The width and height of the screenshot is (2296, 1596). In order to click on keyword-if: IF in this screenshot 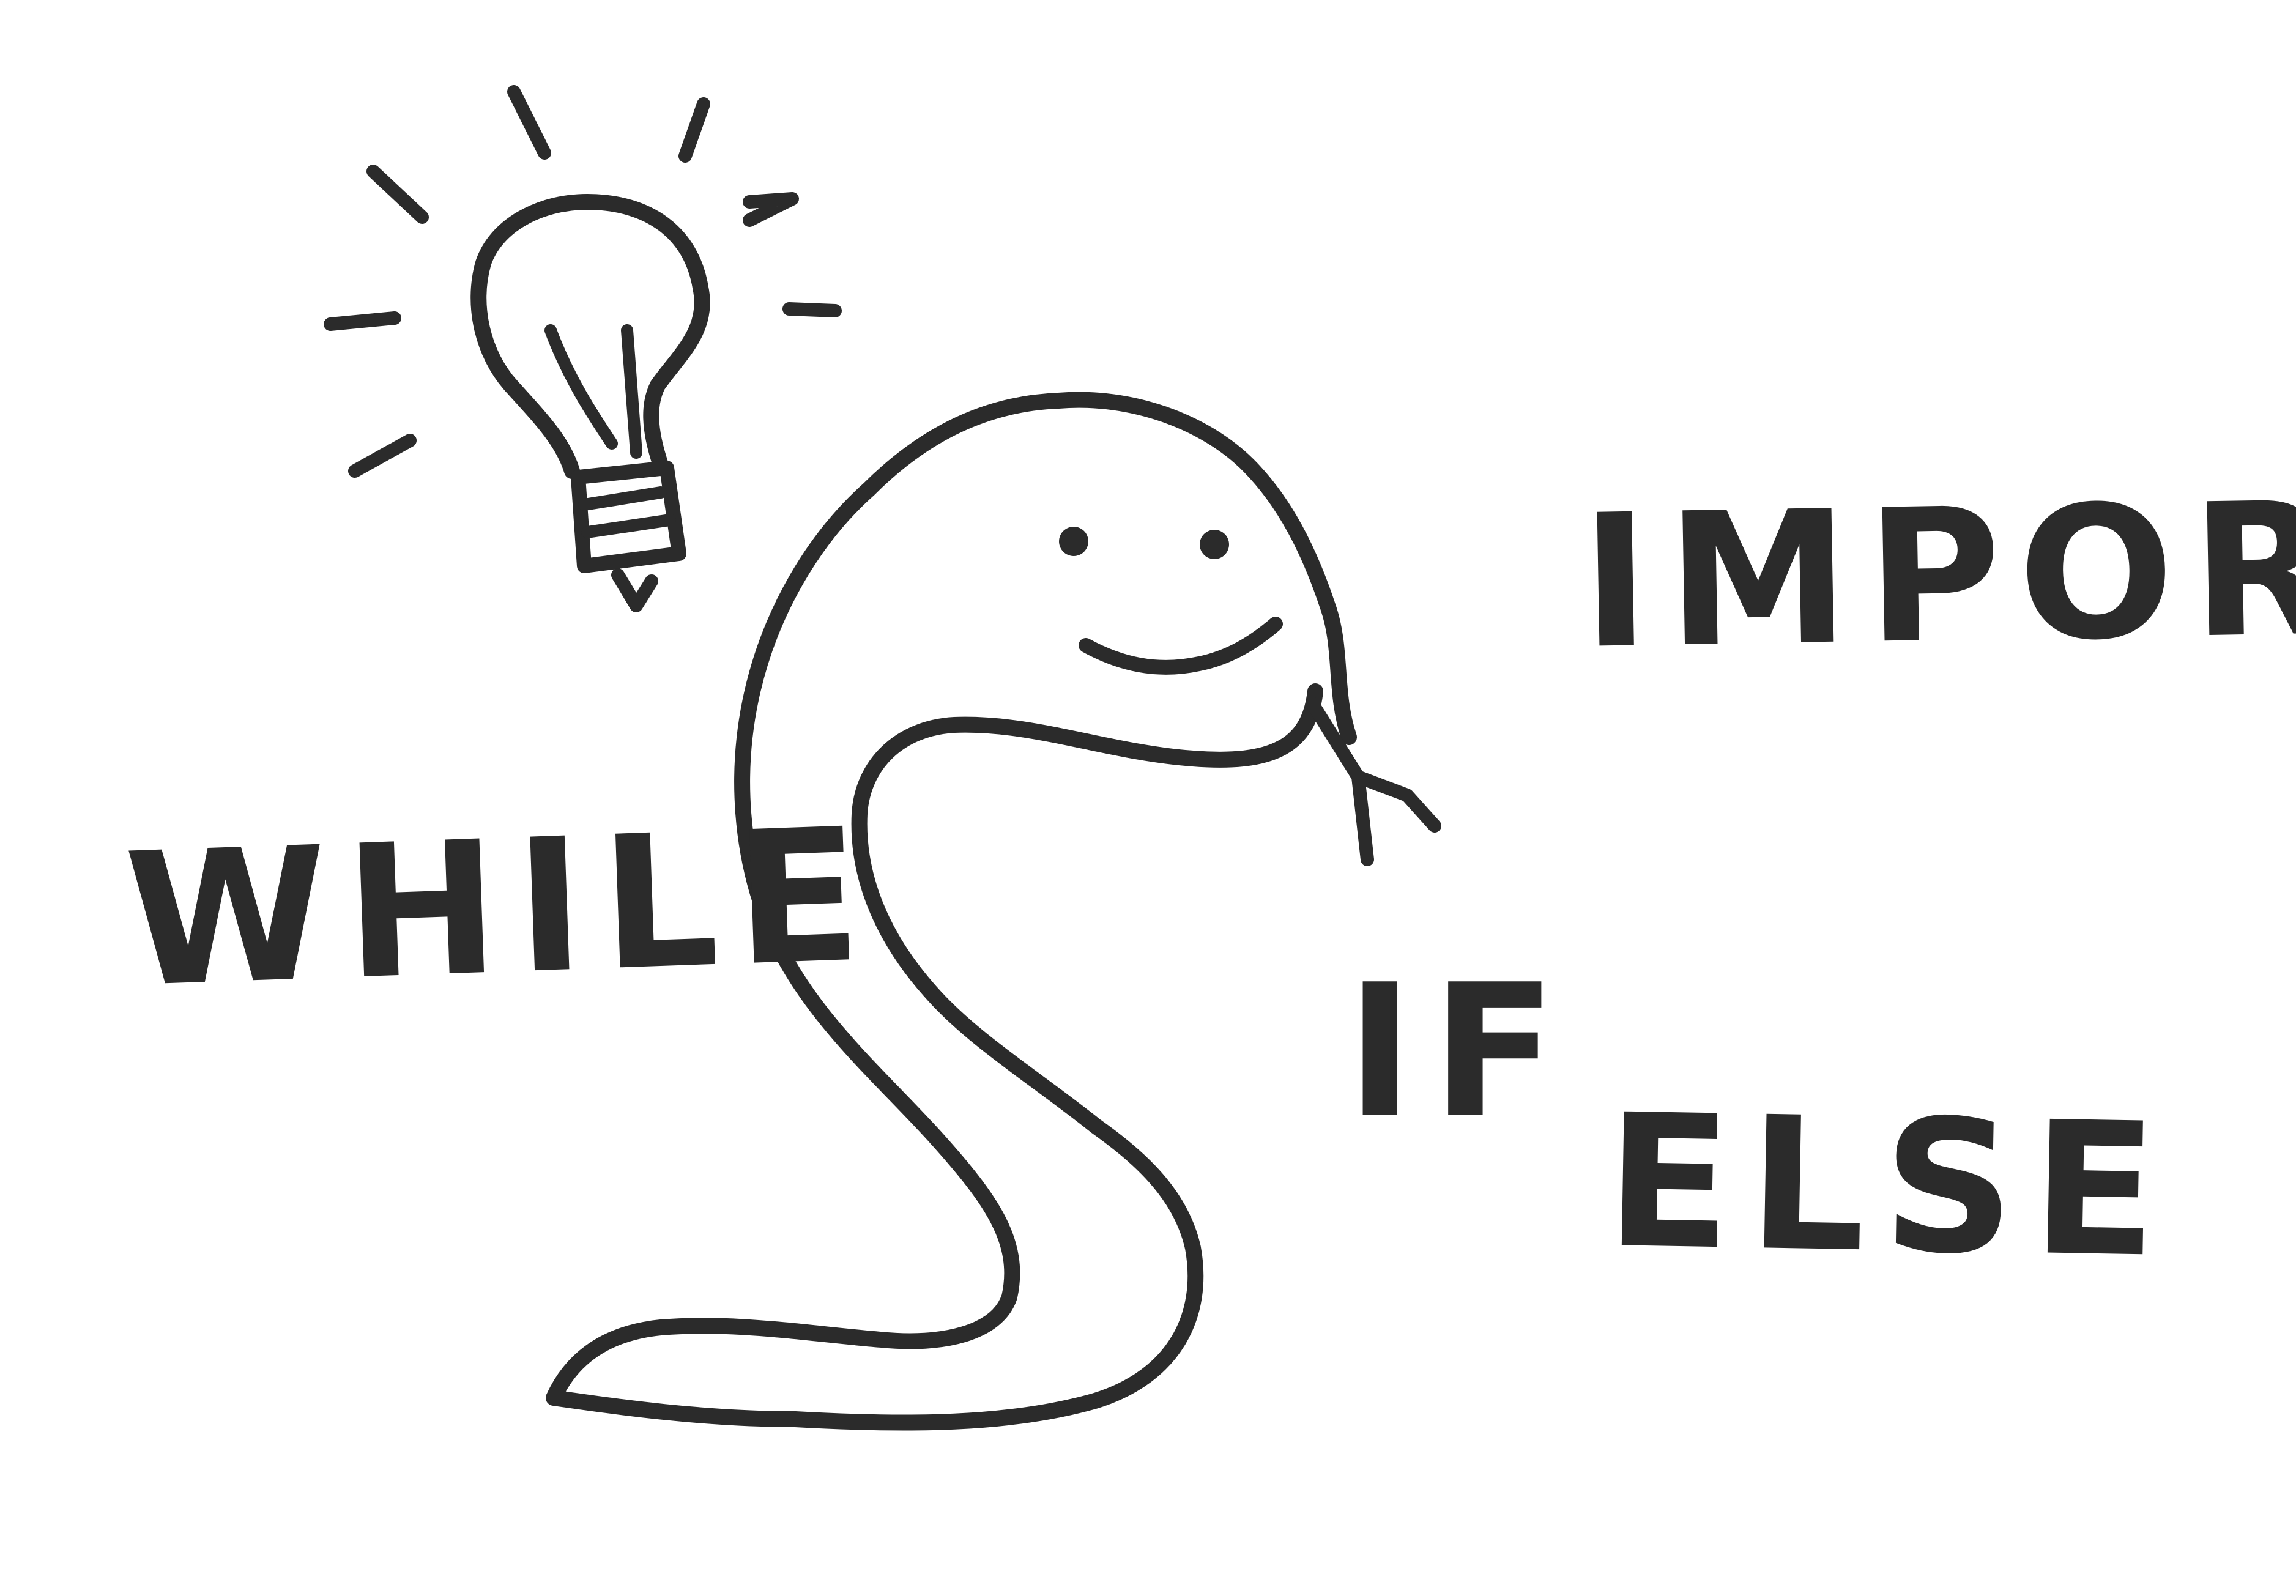, I will do `click(1460, 1052)`.